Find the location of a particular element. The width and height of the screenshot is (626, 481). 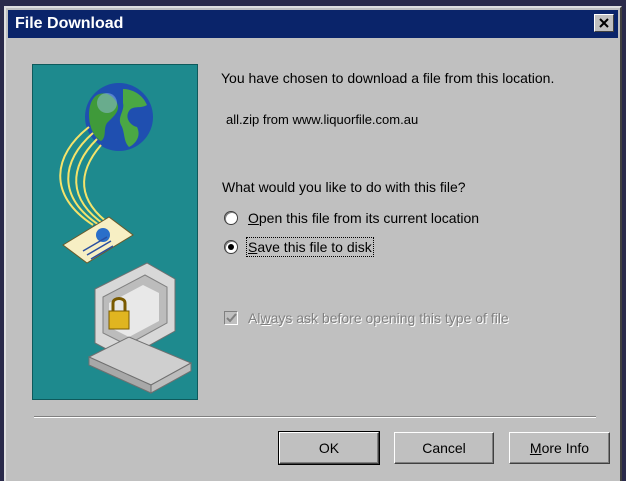

save-file-label: Save this file to disk is located at coordinates (310, 247).